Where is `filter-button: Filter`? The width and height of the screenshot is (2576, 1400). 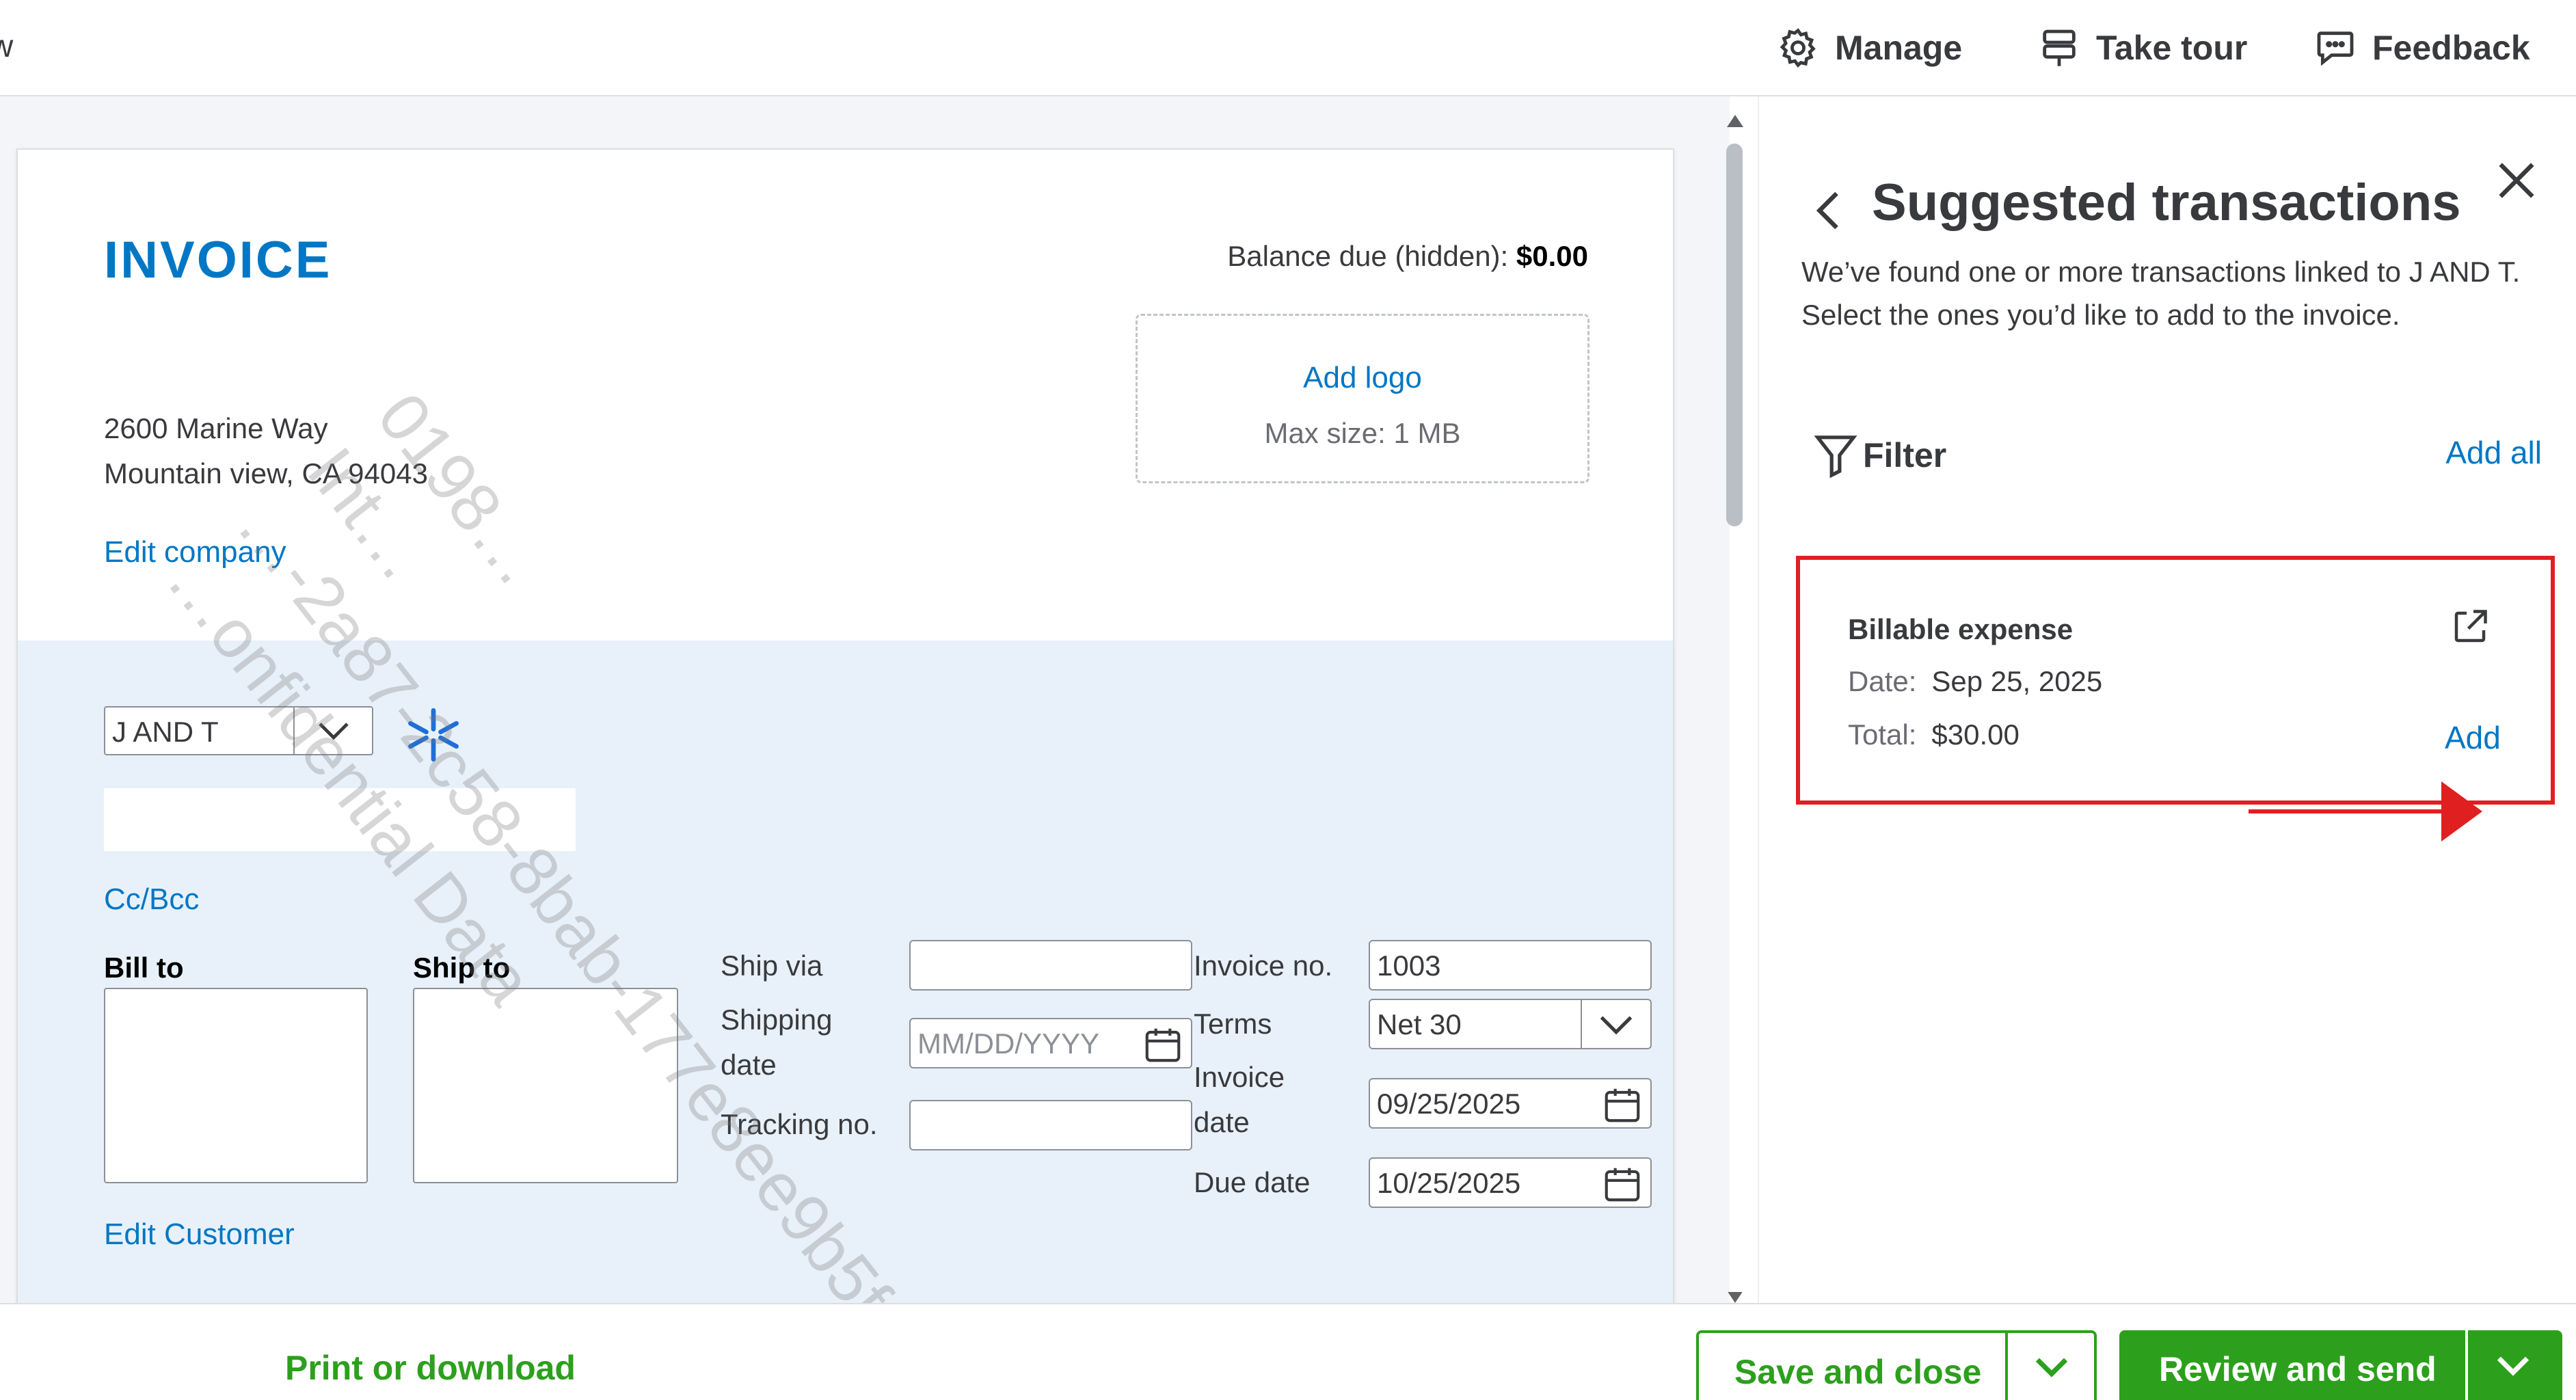
filter-button: Filter is located at coordinates (1880, 455).